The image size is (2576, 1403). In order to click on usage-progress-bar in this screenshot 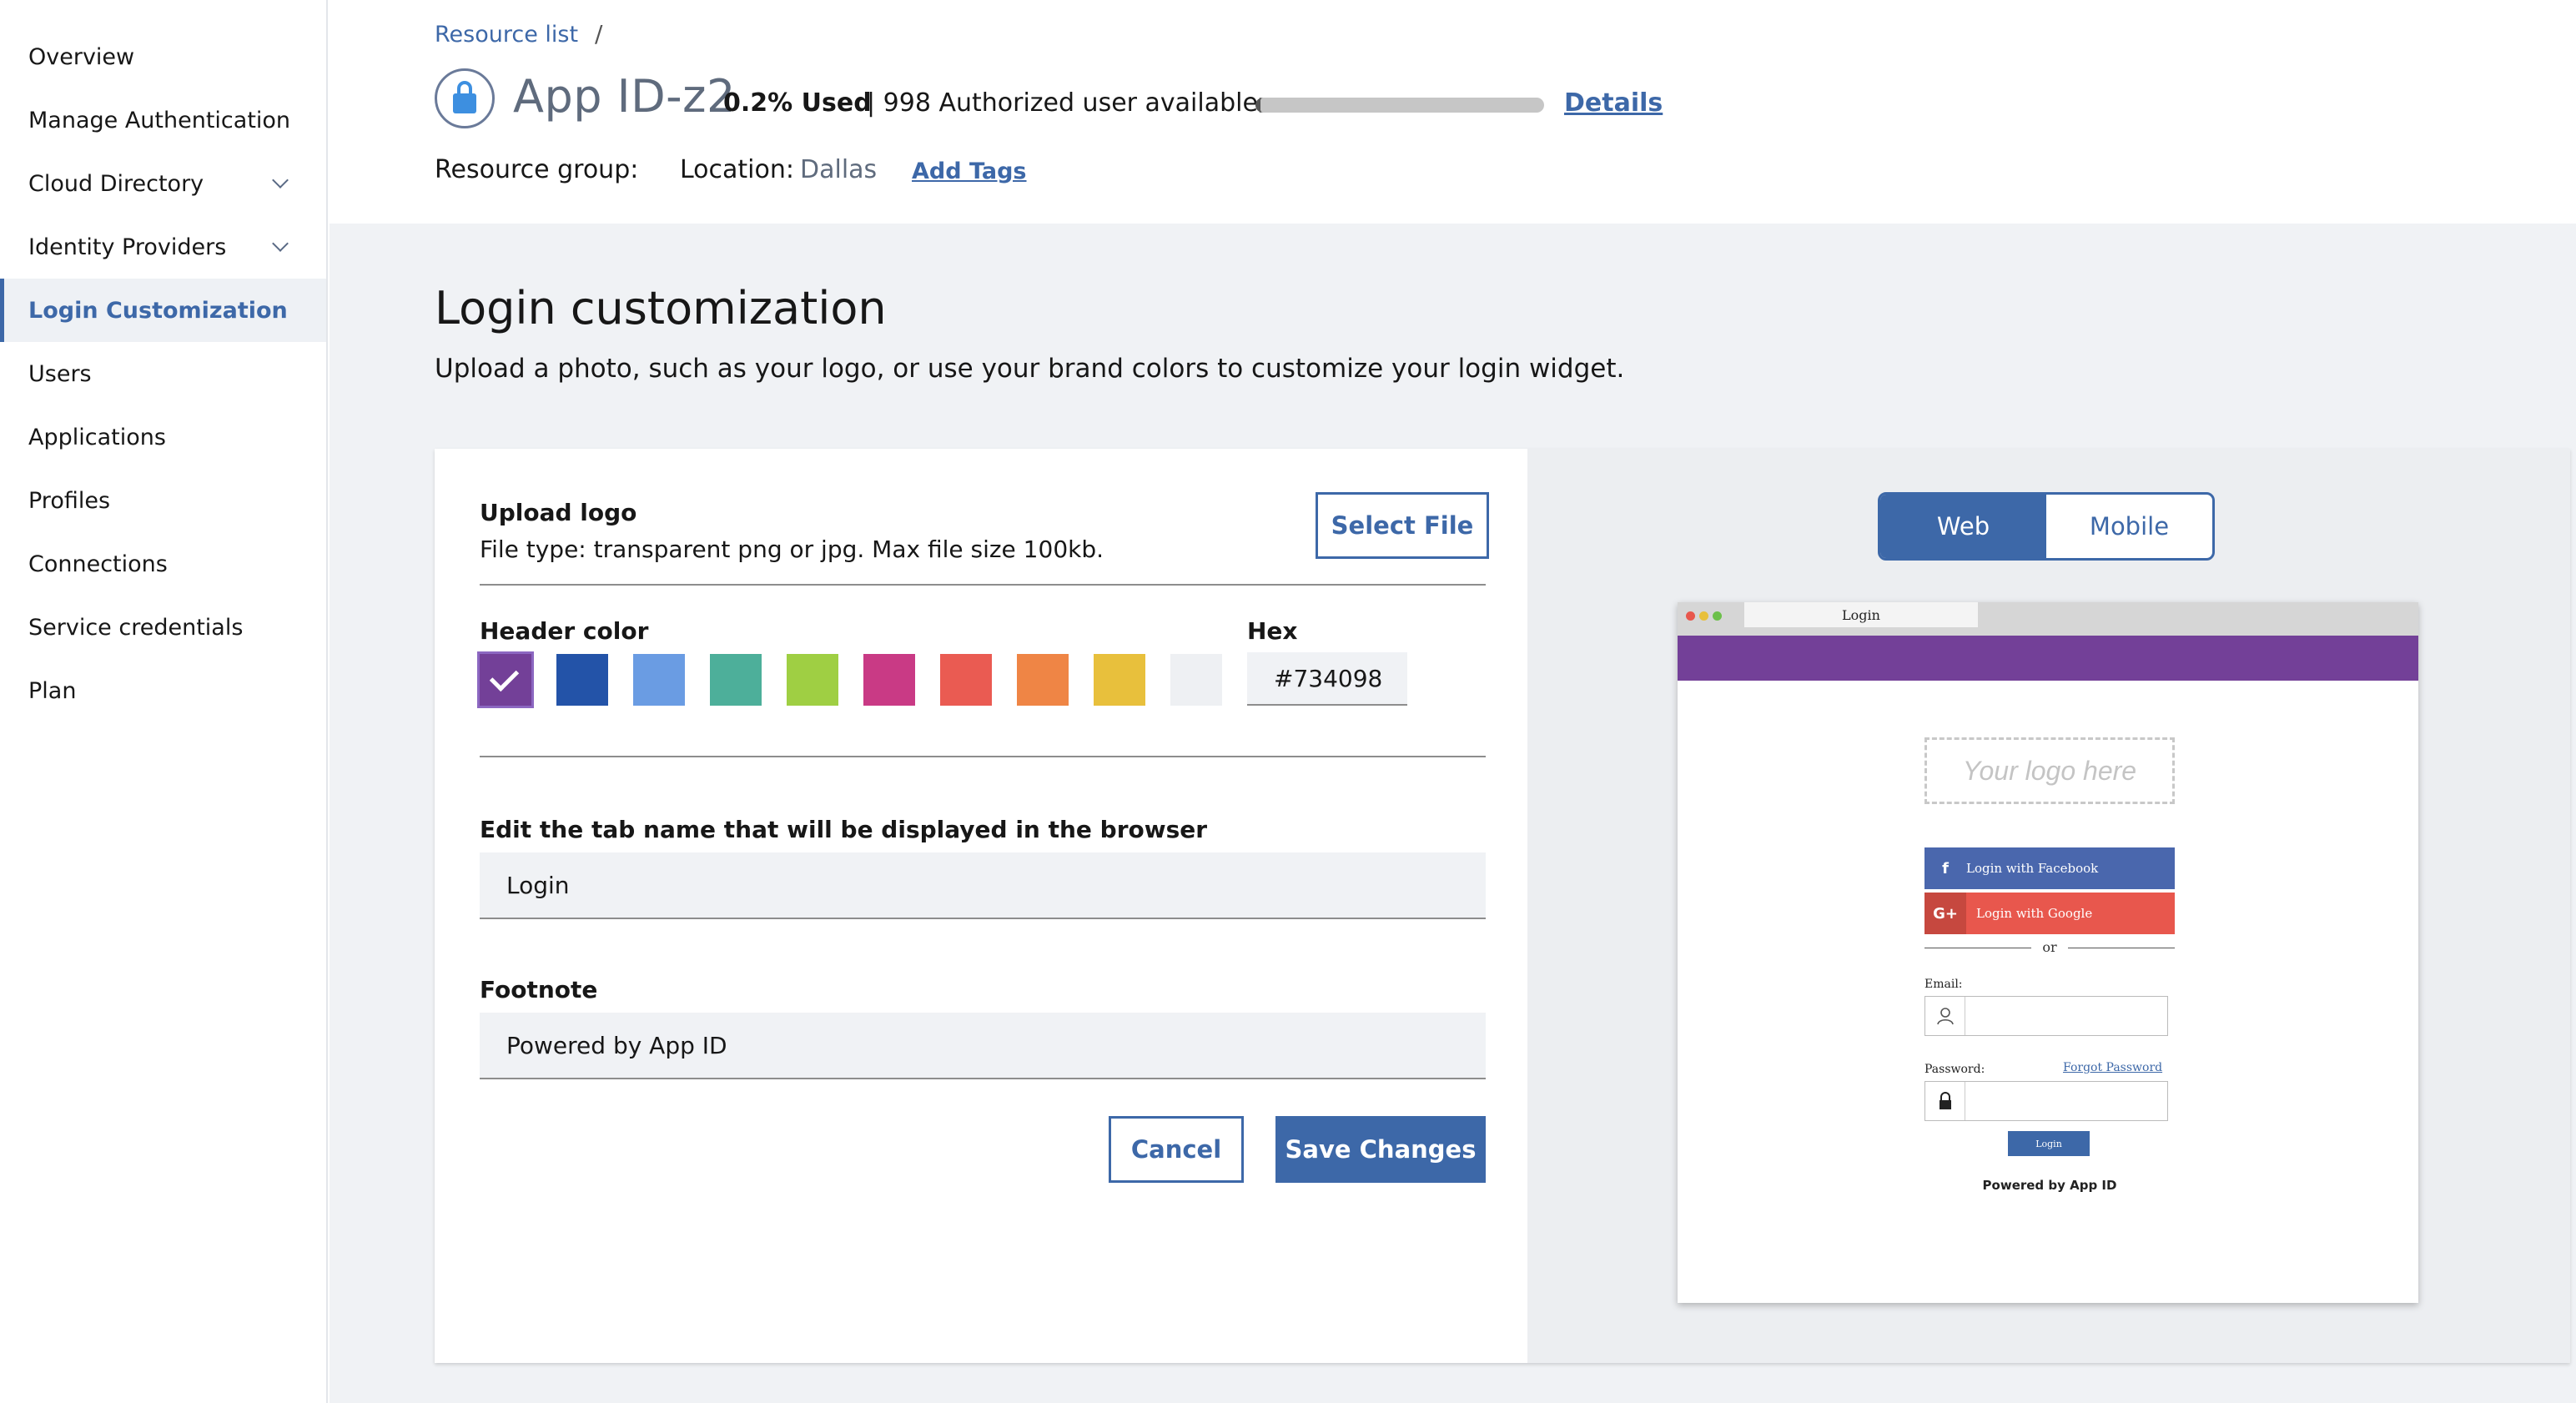, I will do `click(1399, 105)`.